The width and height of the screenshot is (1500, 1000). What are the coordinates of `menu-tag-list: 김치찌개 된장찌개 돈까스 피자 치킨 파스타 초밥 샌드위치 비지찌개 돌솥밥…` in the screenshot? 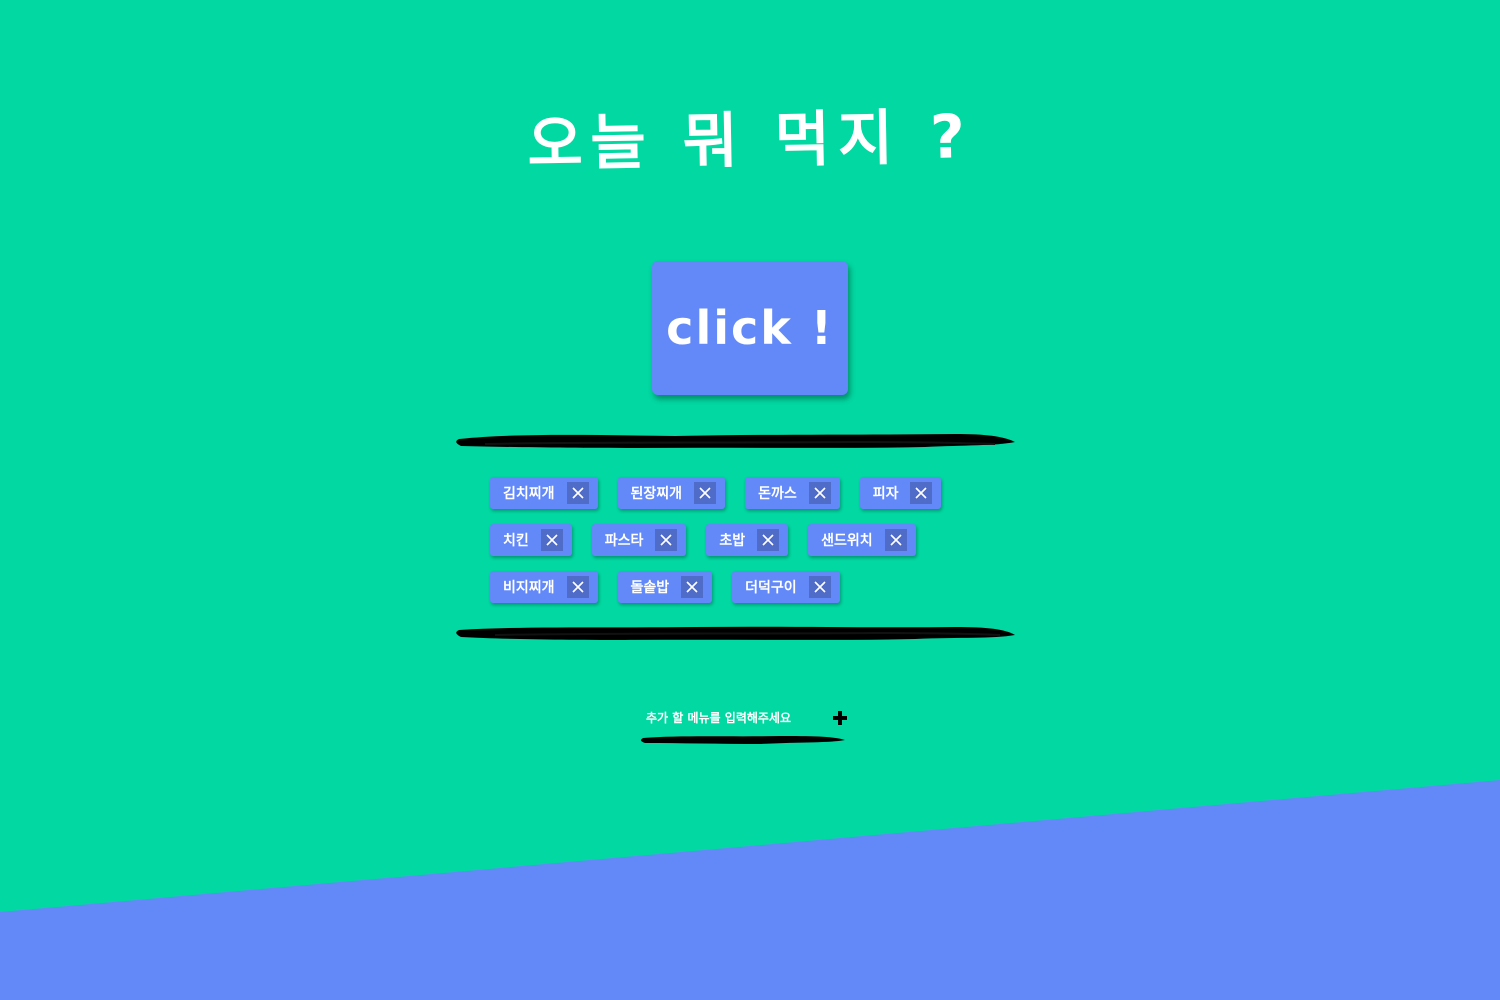 It's located at (730, 547).